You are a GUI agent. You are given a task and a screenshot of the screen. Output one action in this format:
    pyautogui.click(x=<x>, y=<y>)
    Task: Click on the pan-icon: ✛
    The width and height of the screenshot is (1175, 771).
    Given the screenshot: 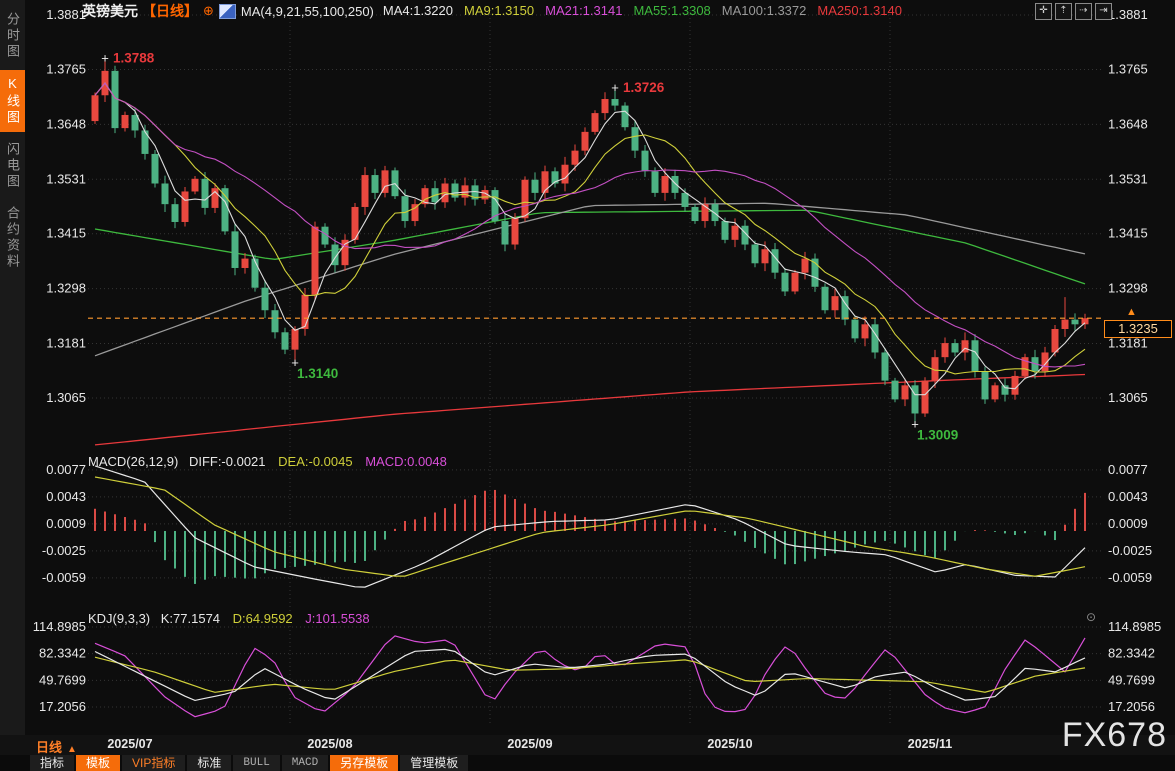 What is the action you would take?
    pyautogui.click(x=1043, y=11)
    